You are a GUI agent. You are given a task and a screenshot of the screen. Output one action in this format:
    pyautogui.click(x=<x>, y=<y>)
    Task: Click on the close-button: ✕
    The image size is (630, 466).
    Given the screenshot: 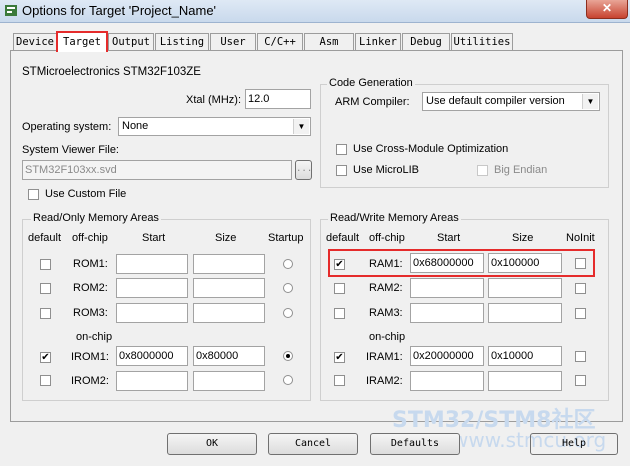 What is the action you would take?
    pyautogui.click(x=607, y=9)
    